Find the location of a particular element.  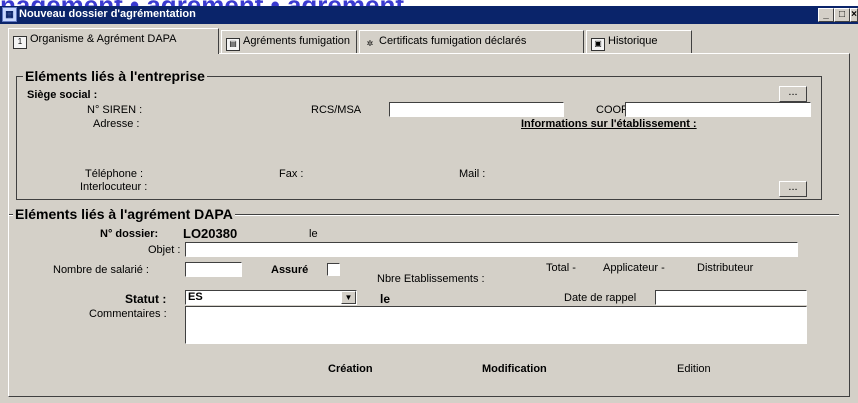

tab-certificats-label: Certificats fumigation déclarés is located at coordinates (453, 41).